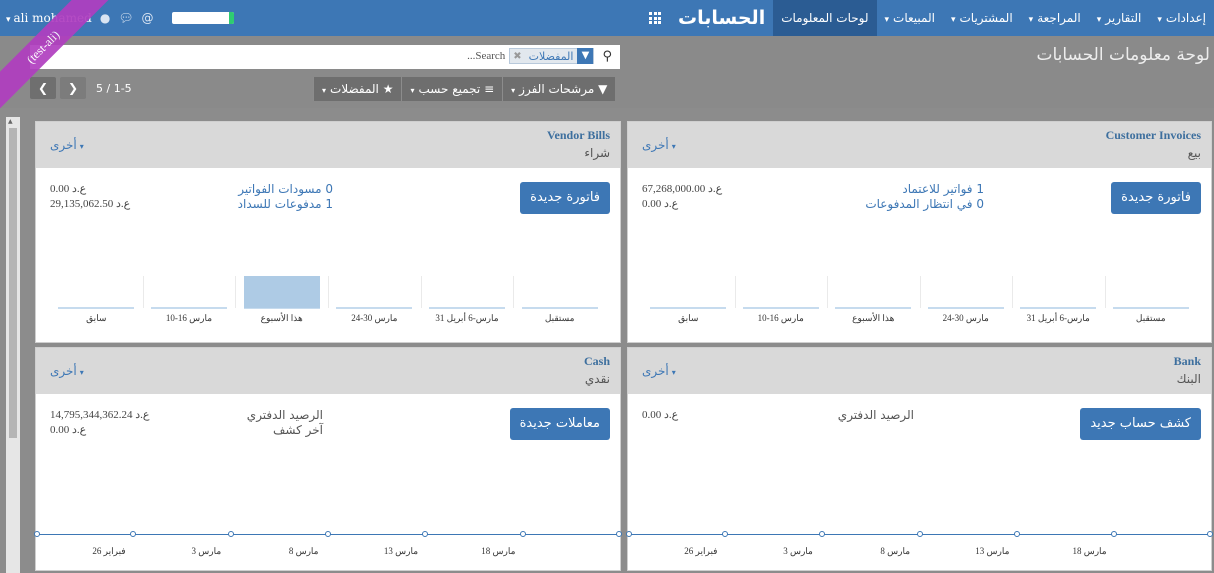 Image resolution: width=1214 pixels, height=573 pixels. What do you see at coordinates (682, 189) in the screenshot?
I see `amount-value: 67,268,000.00 ع.د` at bounding box center [682, 189].